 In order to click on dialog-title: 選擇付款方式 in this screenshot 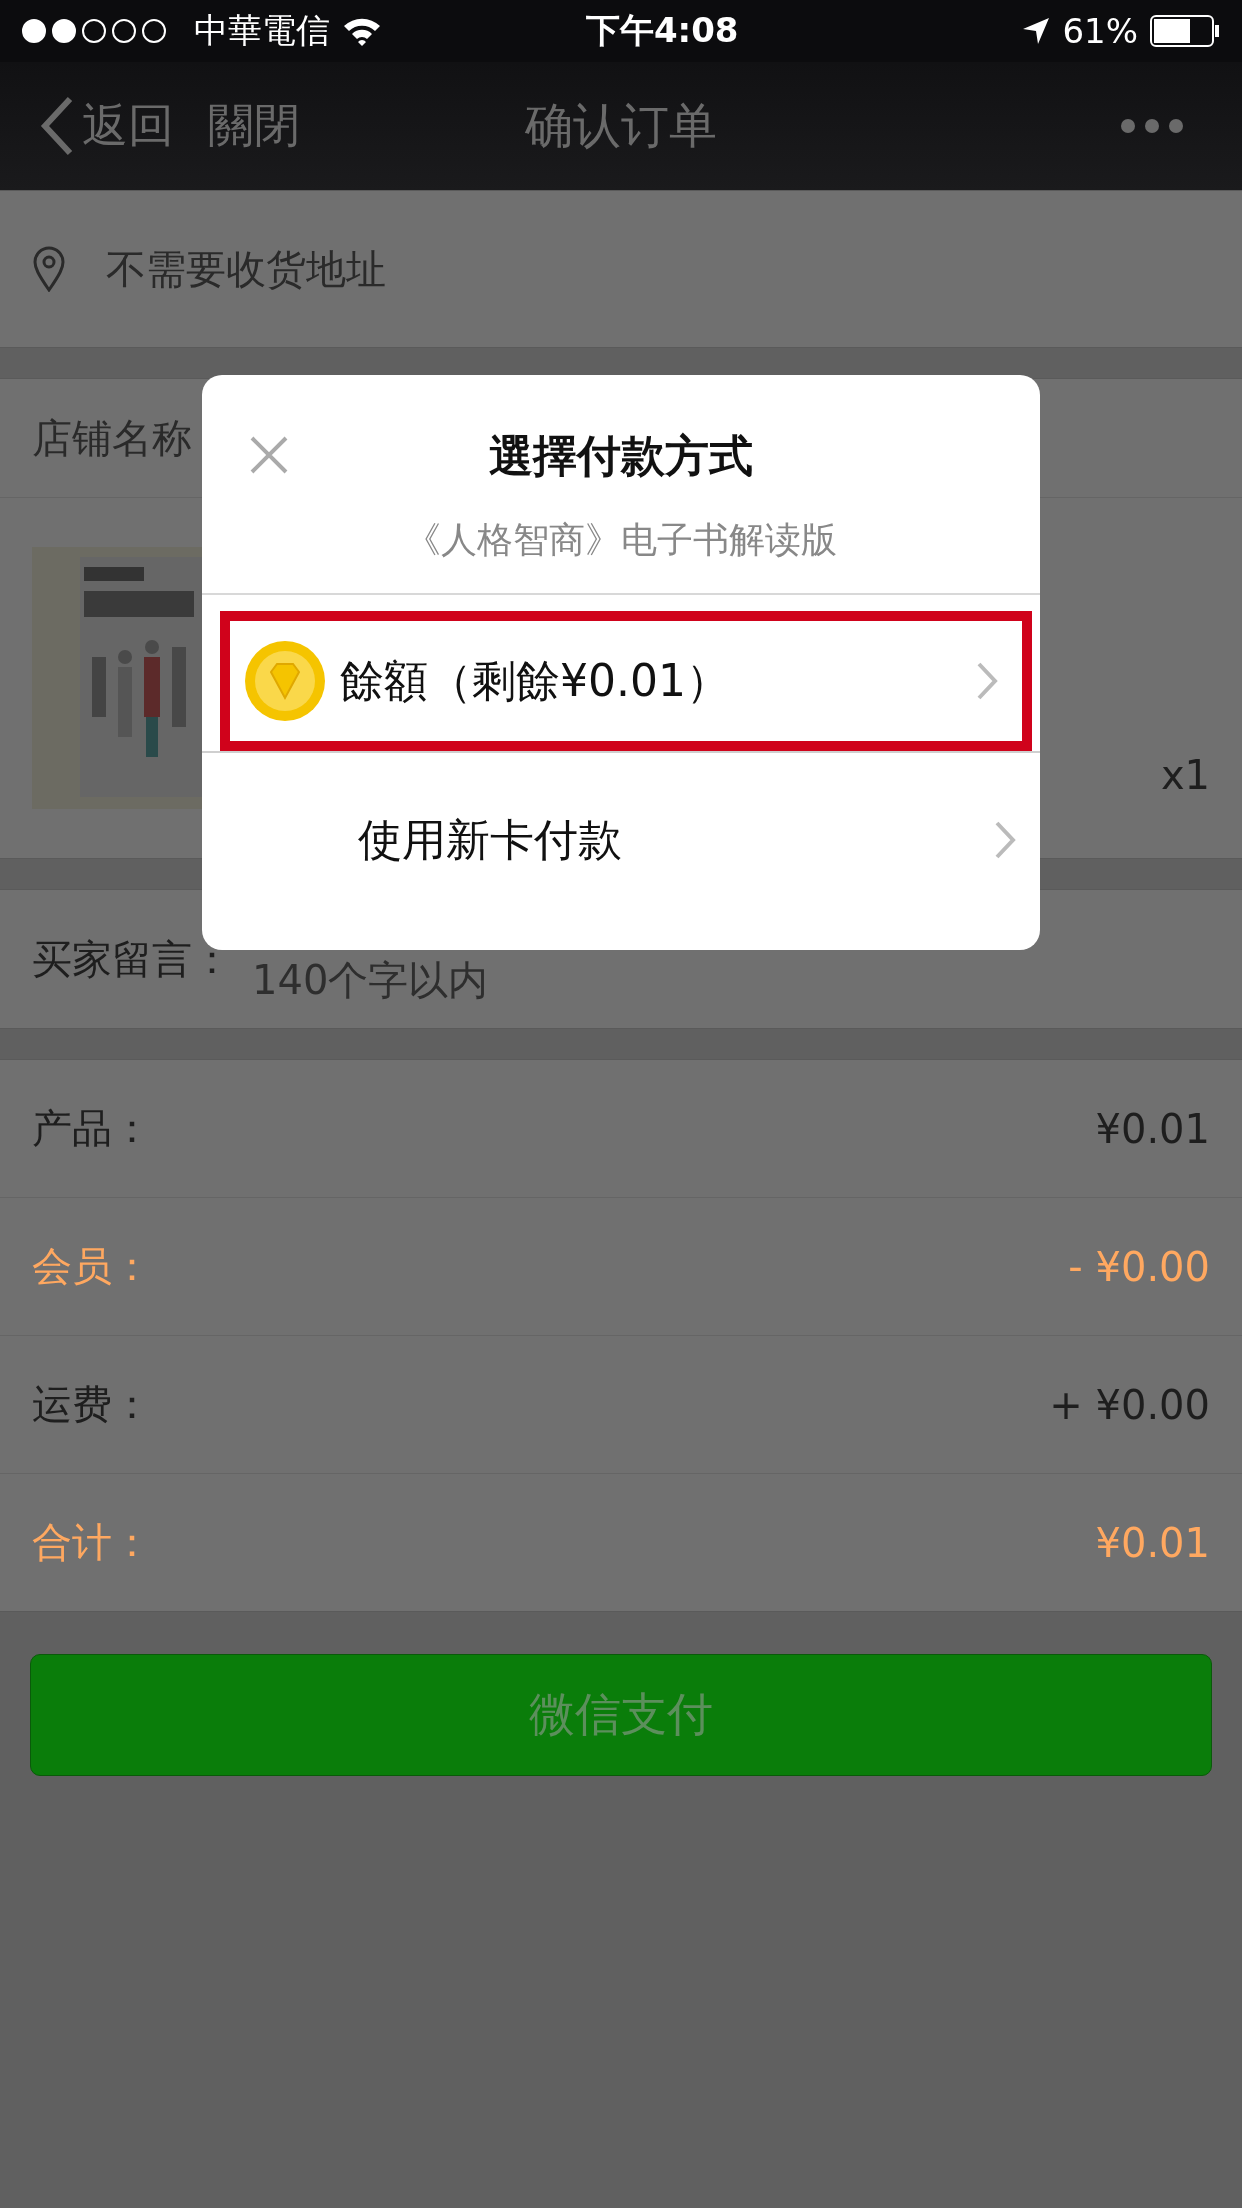, I will do `click(621, 456)`.